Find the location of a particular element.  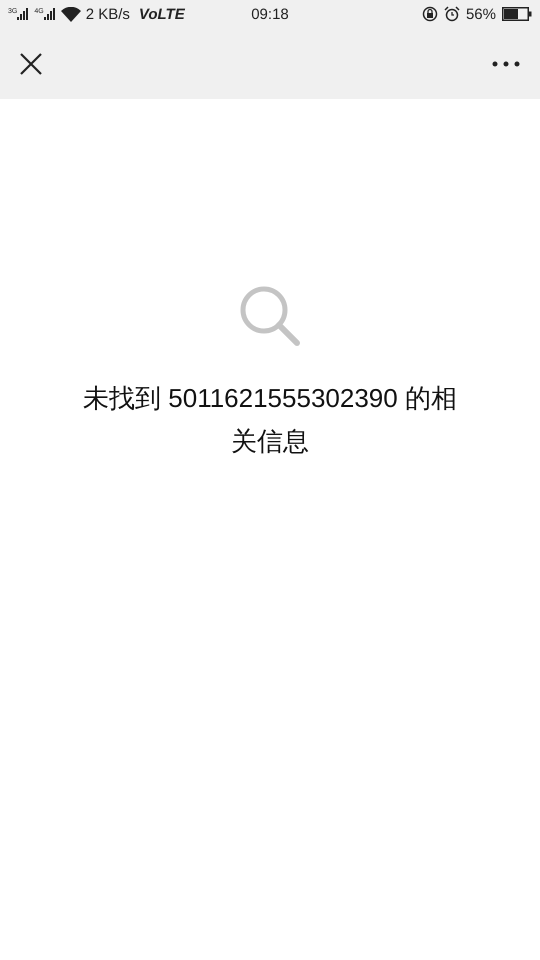

network-speed: 2 KB/s is located at coordinates (108, 14).